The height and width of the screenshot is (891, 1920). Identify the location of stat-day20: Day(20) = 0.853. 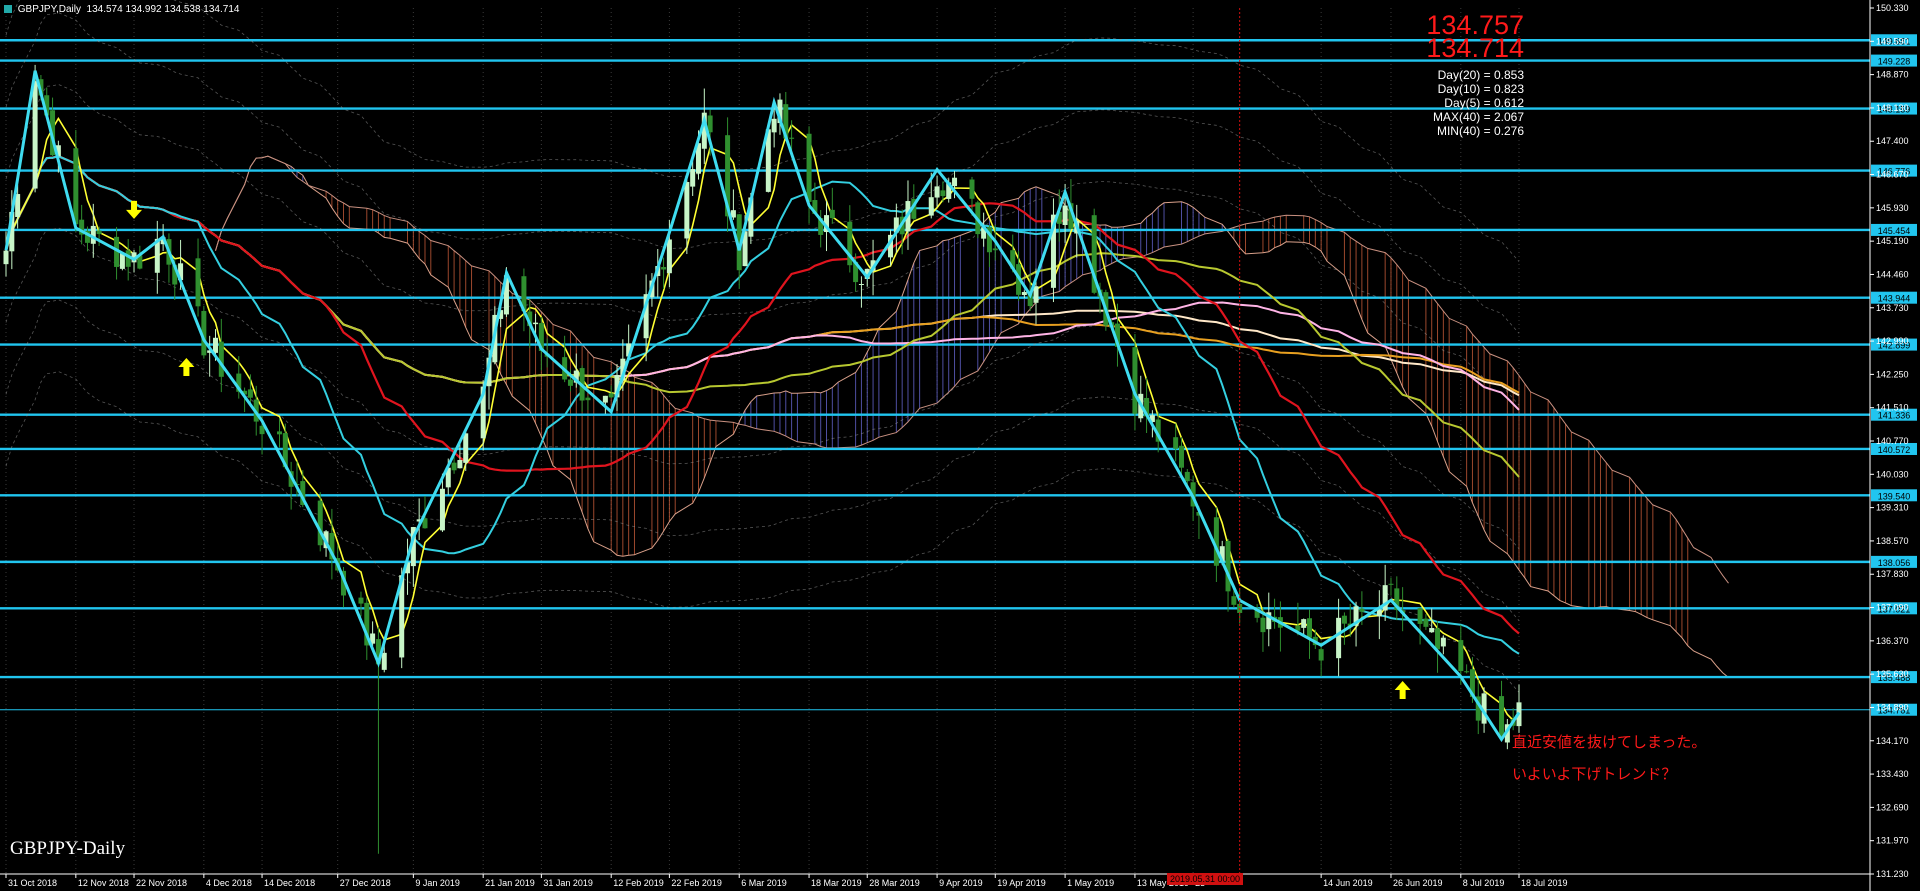
(1480, 75).